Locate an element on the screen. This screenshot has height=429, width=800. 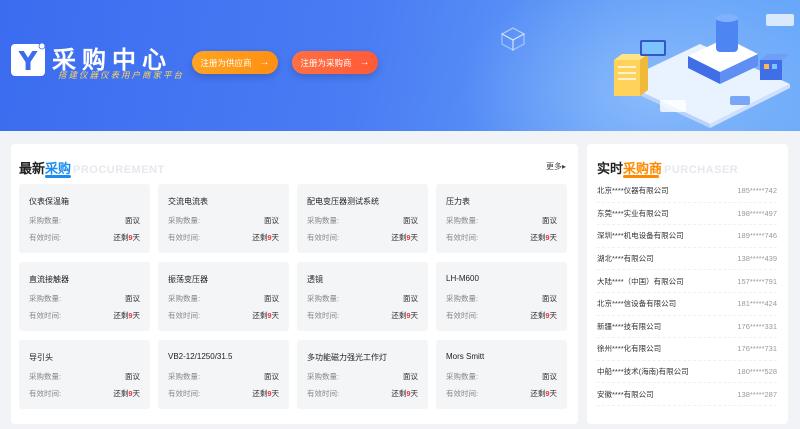
procurement-card: 振荡变压器采购数量: 面议 有效时间: 还剩9天 is located at coordinates (223, 296).